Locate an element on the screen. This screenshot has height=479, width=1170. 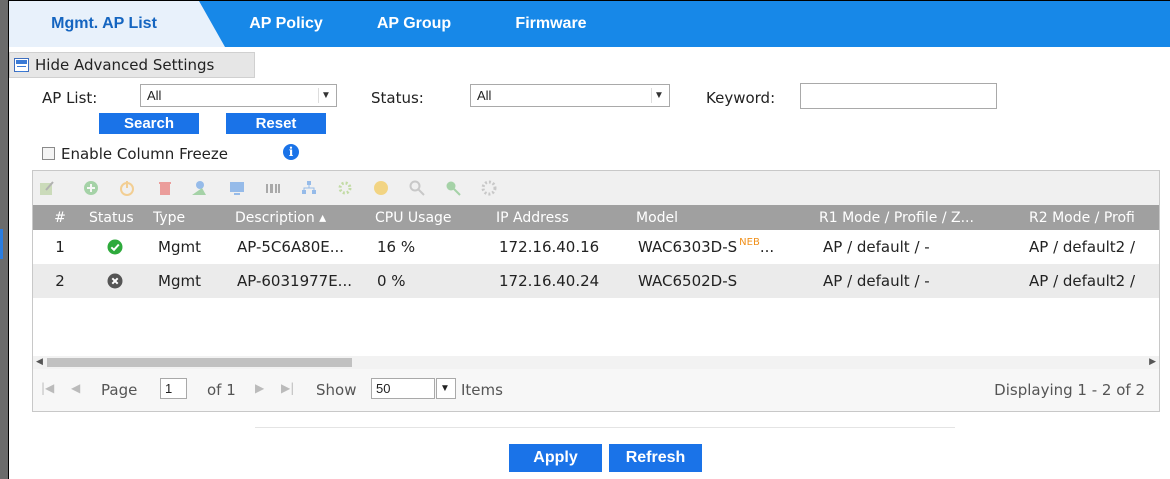
row-ip-address: 172.16.40.16 is located at coordinates (549, 247).